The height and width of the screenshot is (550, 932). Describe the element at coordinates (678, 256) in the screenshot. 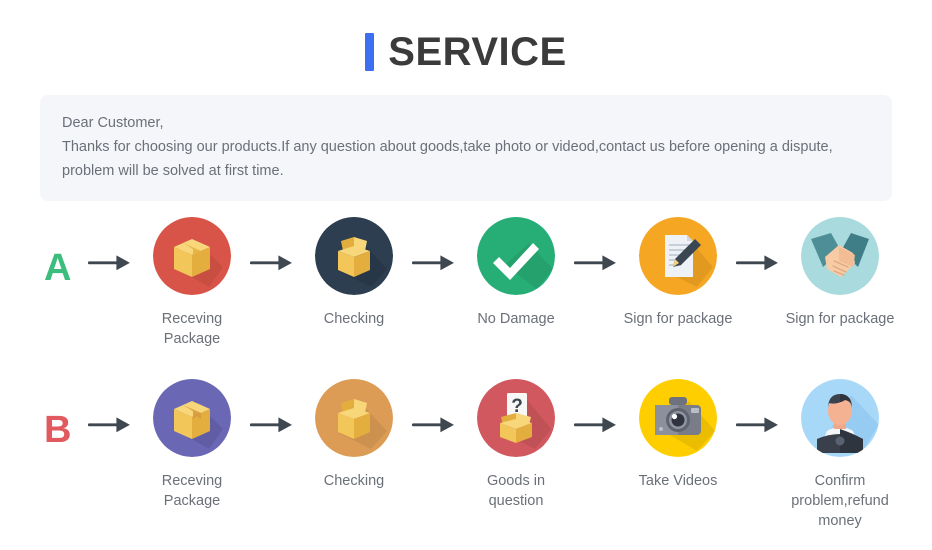

I see `document-pen-icon` at that location.